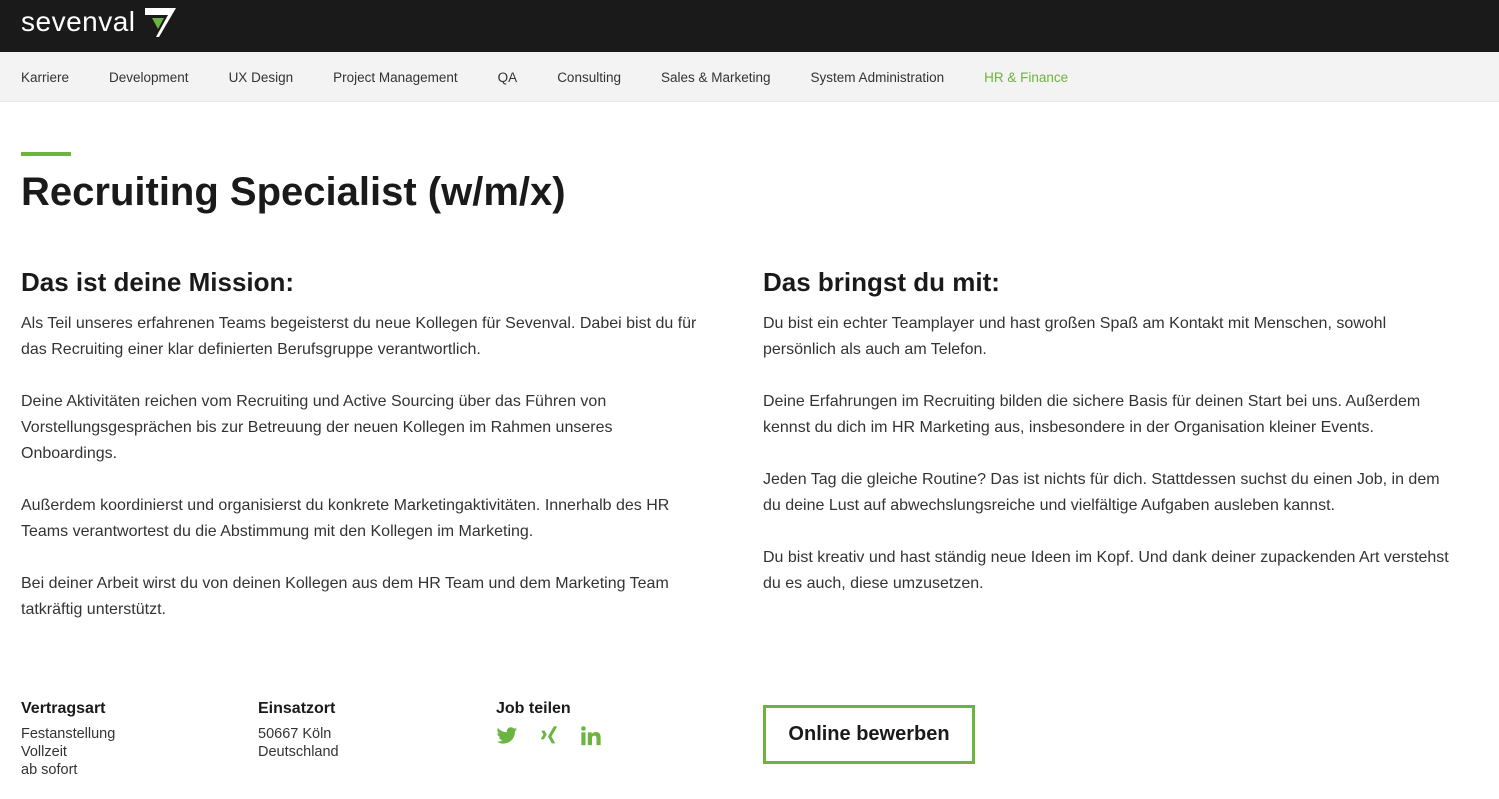  I want to click on requirements-heading: Das bringst du mit:, so click(881, 282).